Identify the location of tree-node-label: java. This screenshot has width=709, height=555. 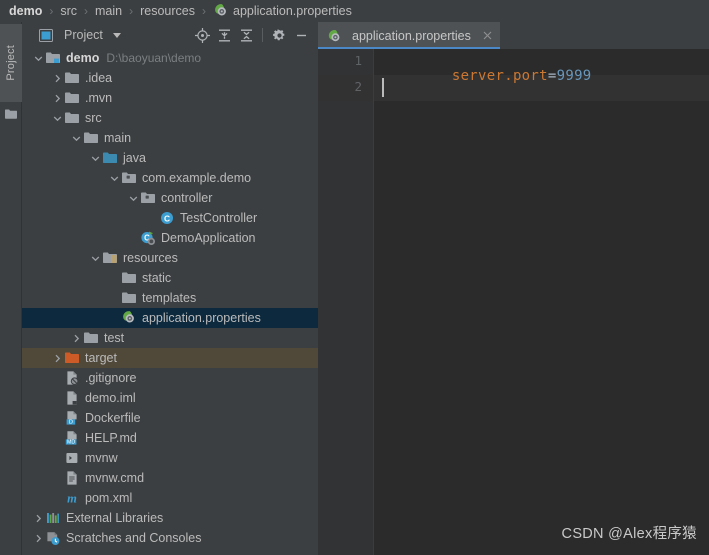
(134, 158).